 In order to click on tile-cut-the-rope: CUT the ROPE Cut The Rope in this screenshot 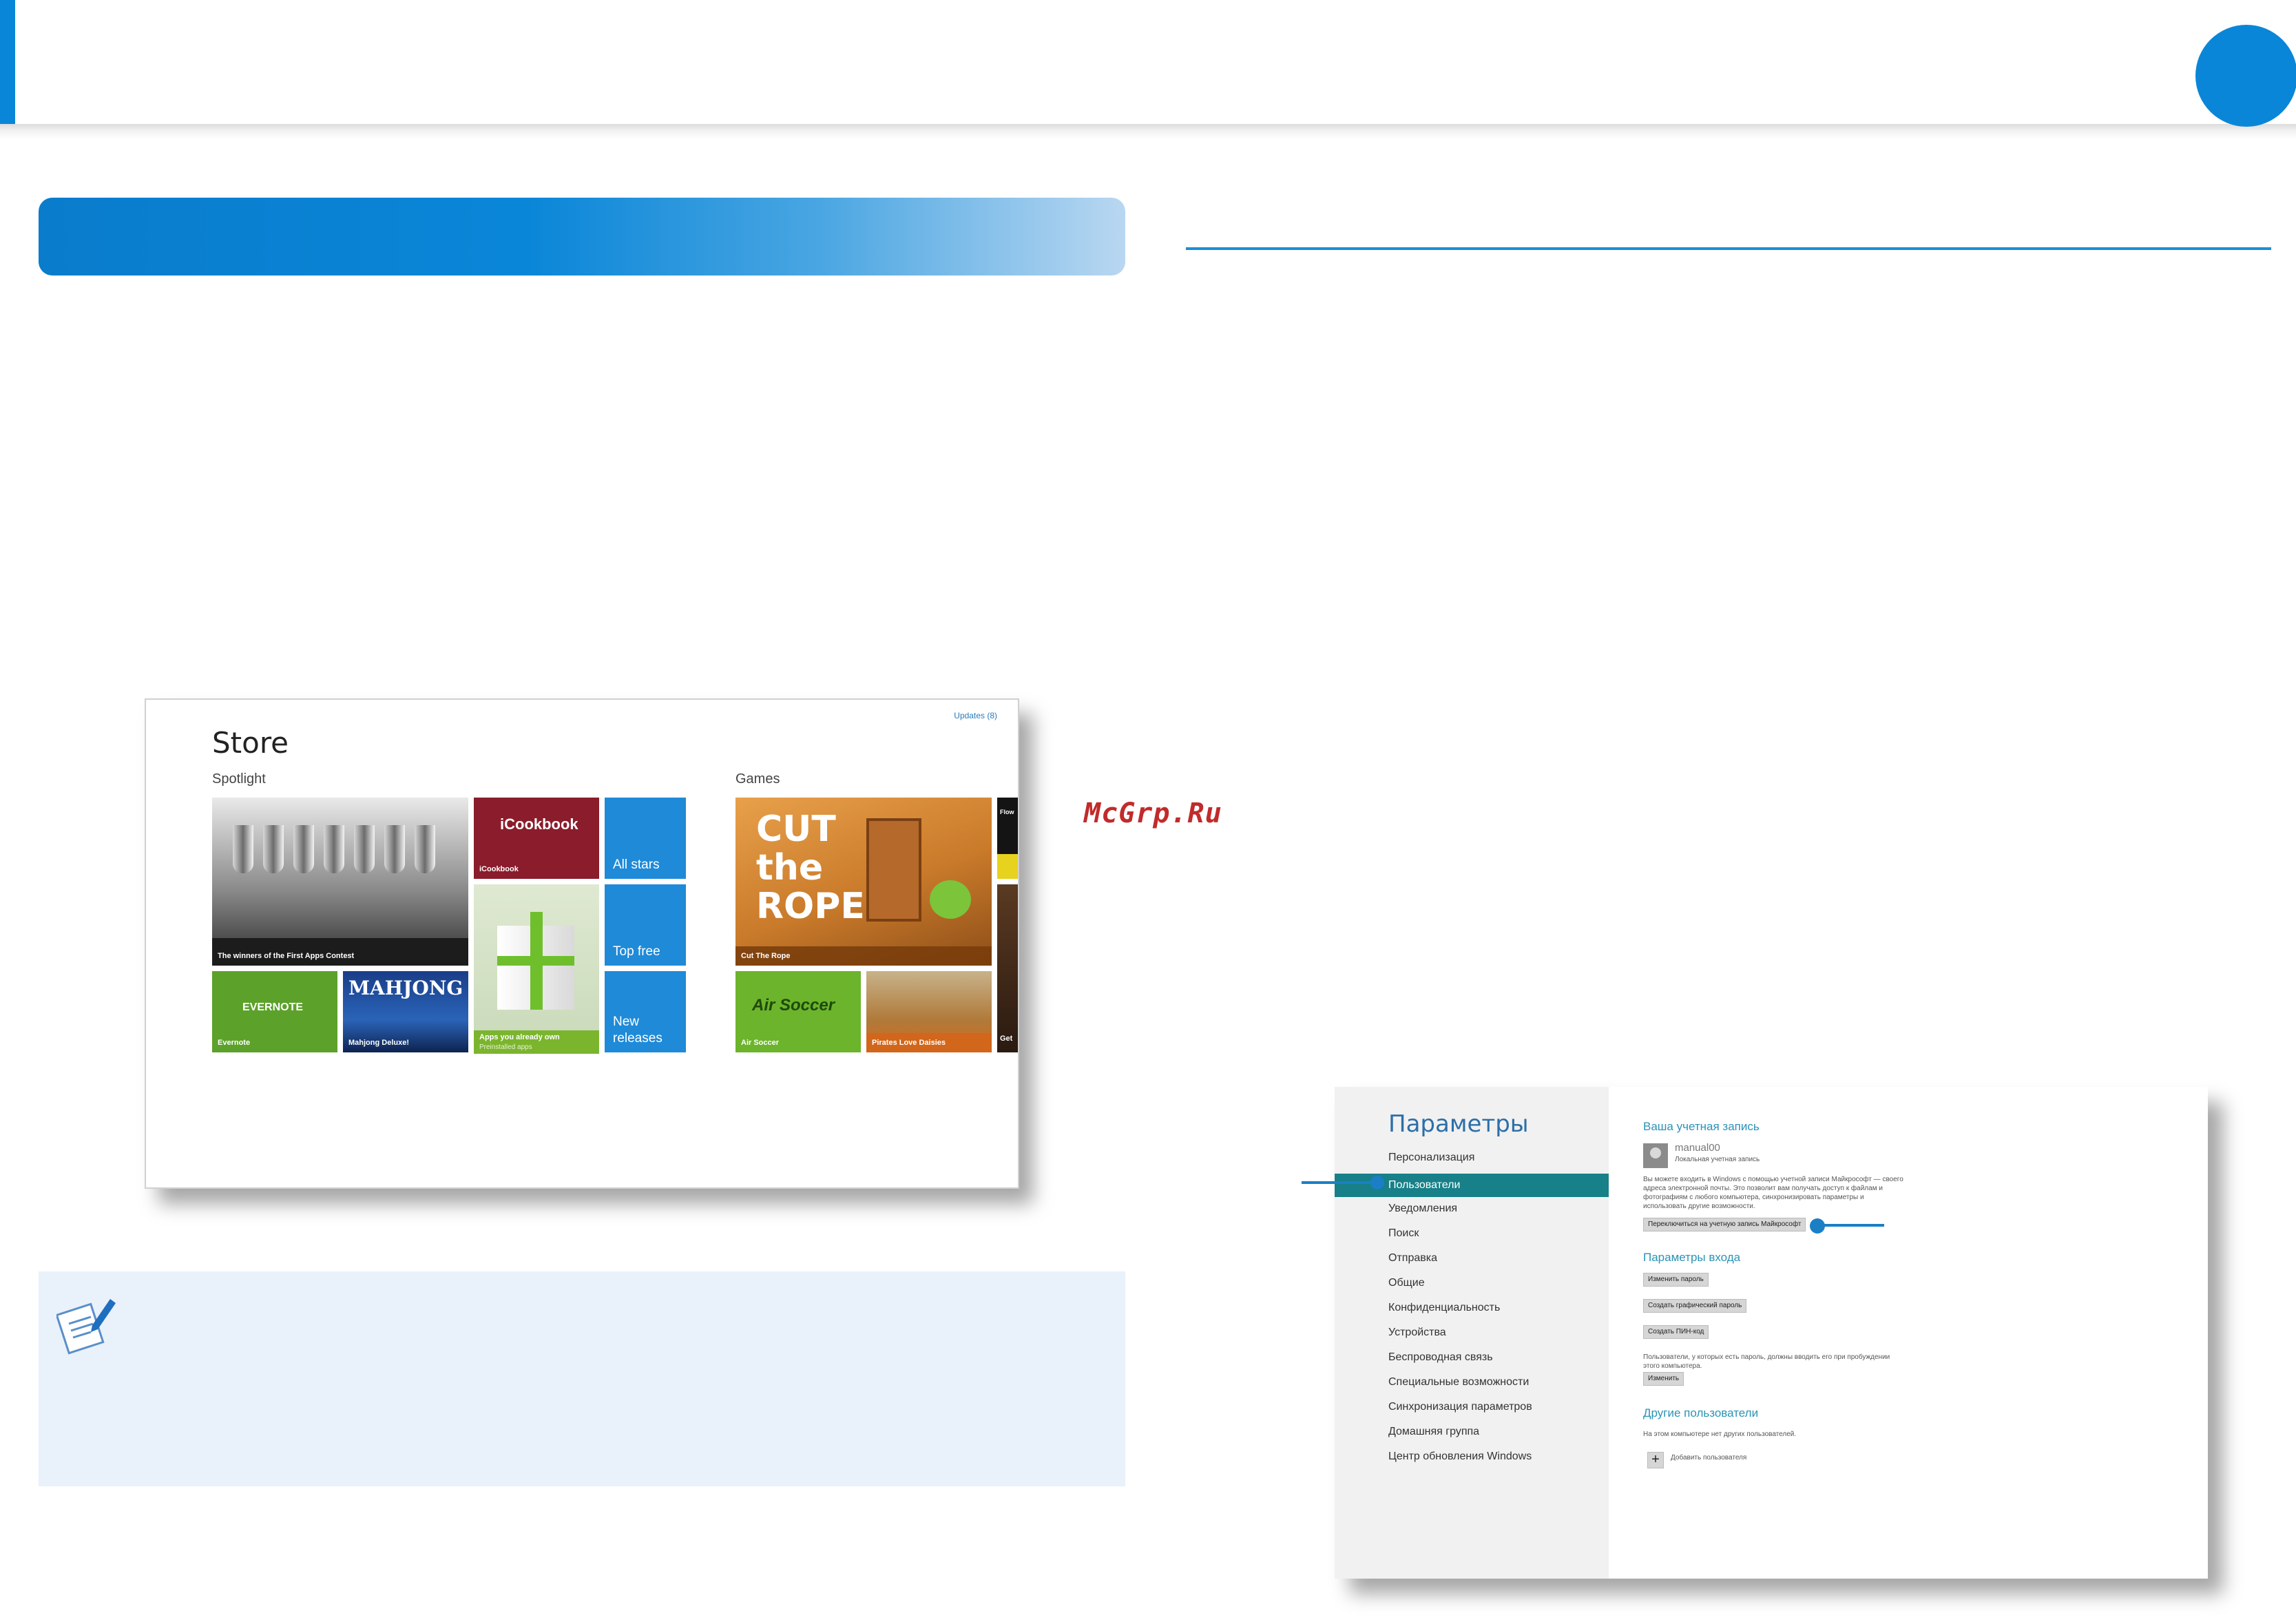, I will do `click(863, 882)`.